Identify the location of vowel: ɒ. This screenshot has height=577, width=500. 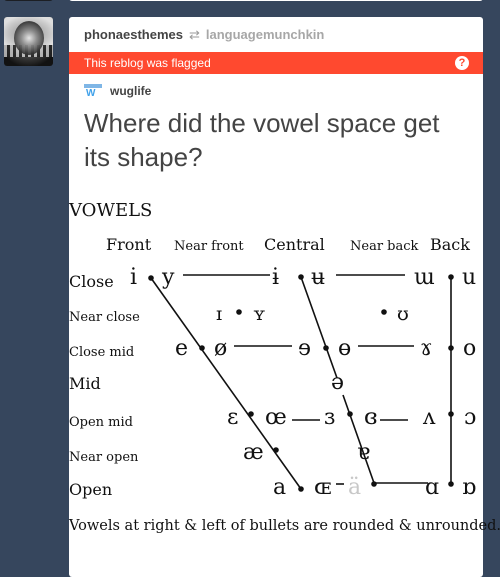
(469, 487).